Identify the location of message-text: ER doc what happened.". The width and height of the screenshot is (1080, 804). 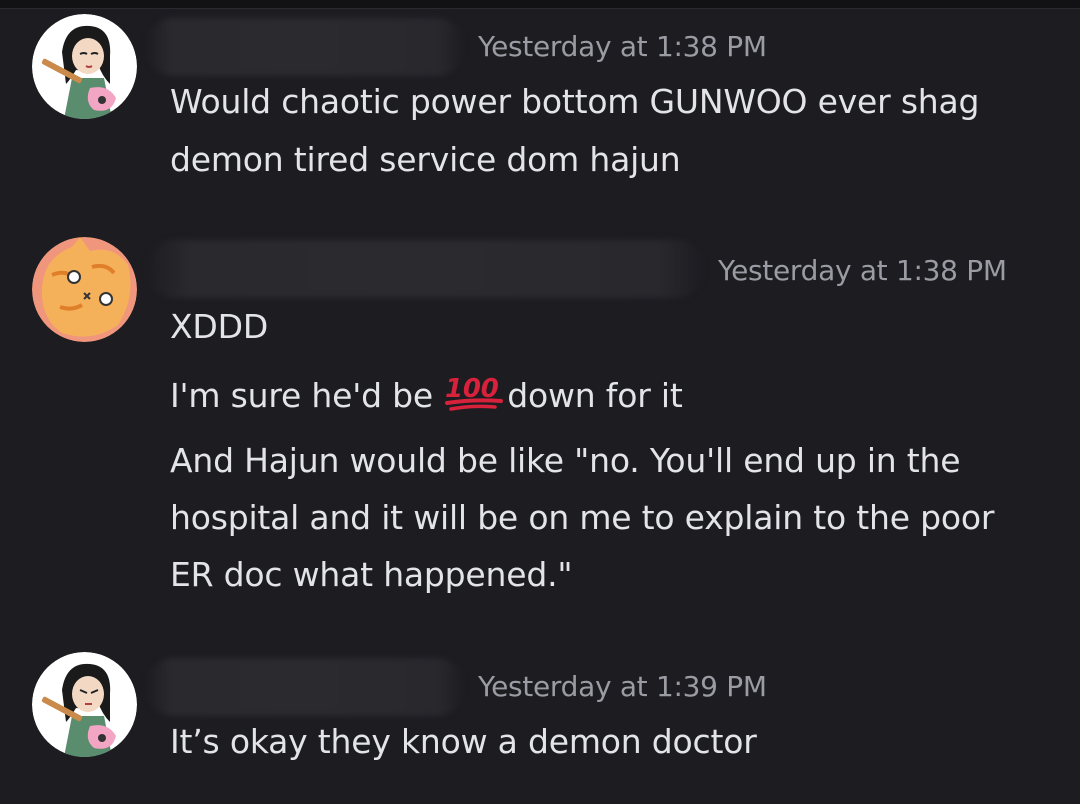
(371, 574).